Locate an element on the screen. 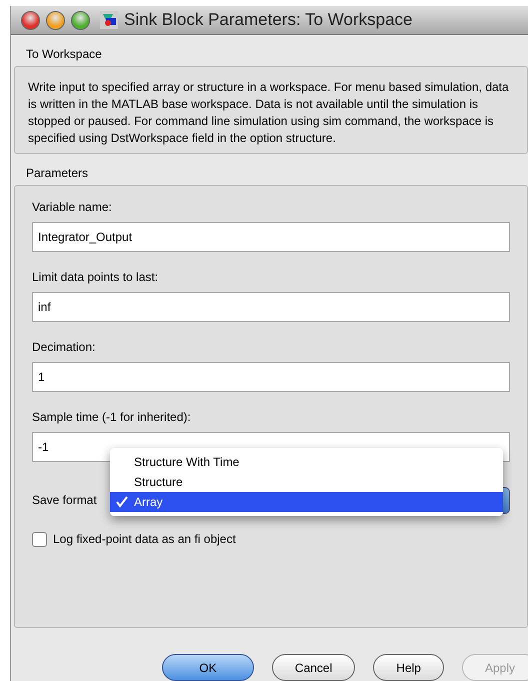 This screenshot has width=528, height=681. parameters-label: Parameters is located at coordinates (57, 173).